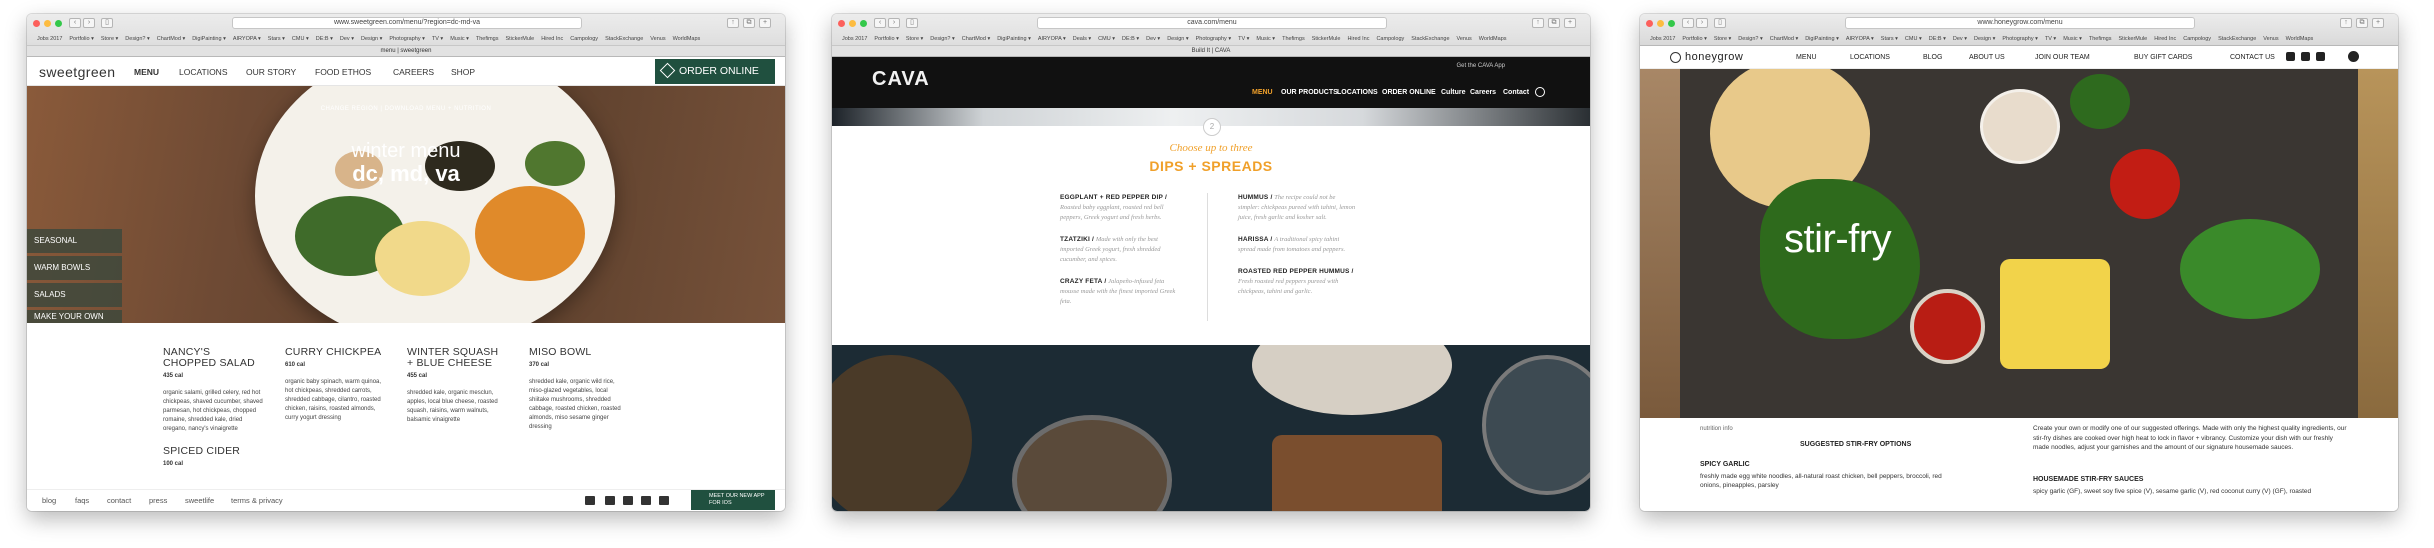 The image size is (2434, 548). Describe the element at coordinates (886, 39) in the screenshot. I see `bookmark-item: Portfolio ▾` at that location.